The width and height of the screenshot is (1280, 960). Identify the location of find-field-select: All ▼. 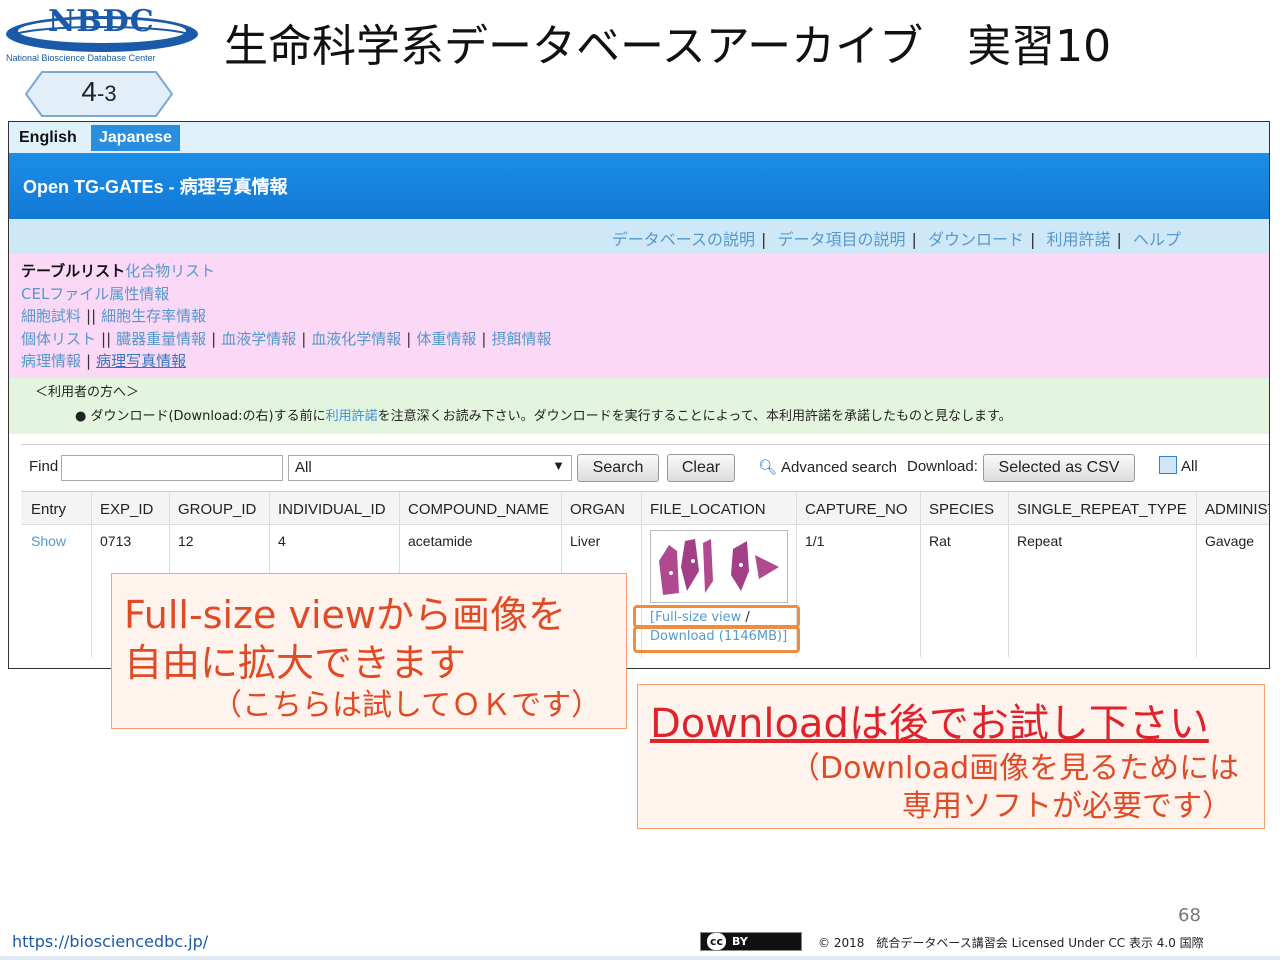
(430, 468).